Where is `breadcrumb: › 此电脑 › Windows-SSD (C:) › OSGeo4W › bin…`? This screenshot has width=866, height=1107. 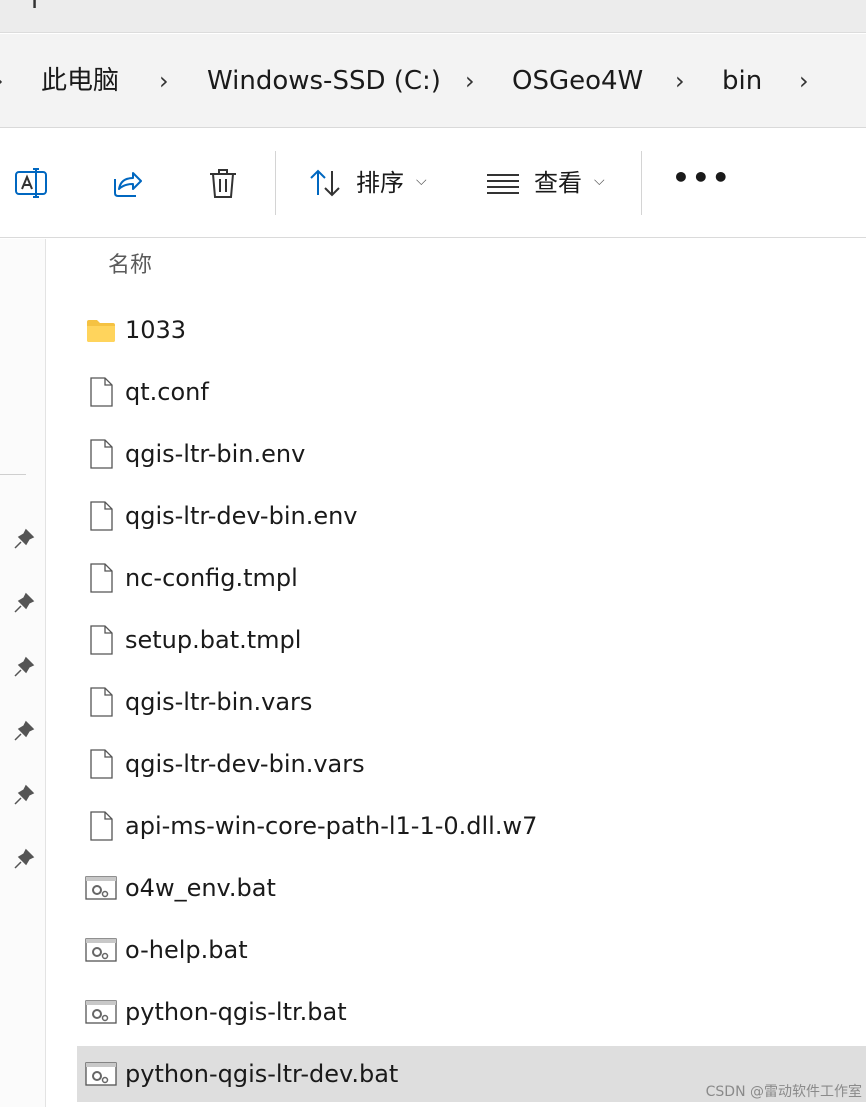
breadcrumb: › 此电脑 › Windows-SSD (C:) › OSGeo4W › bin… is located at coordinates (433, 81).